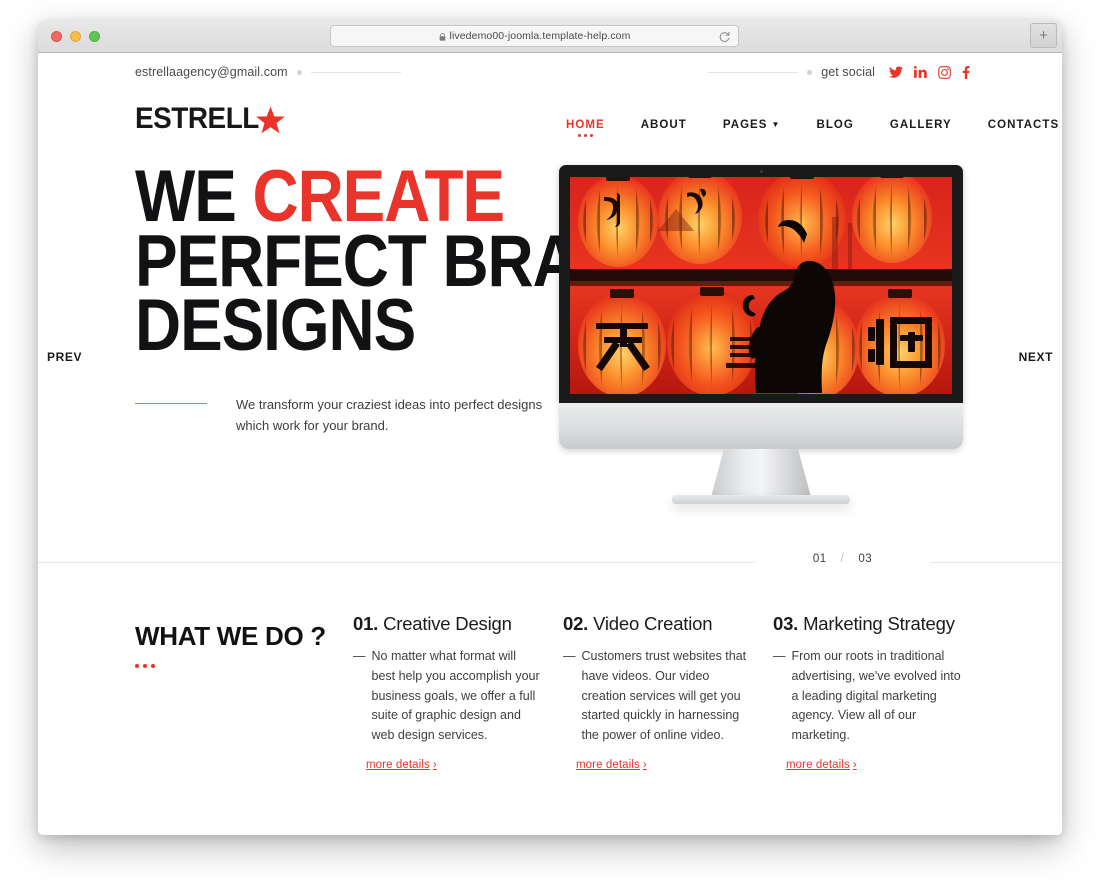  I want to click on facebook-icon, so click(966, 72).